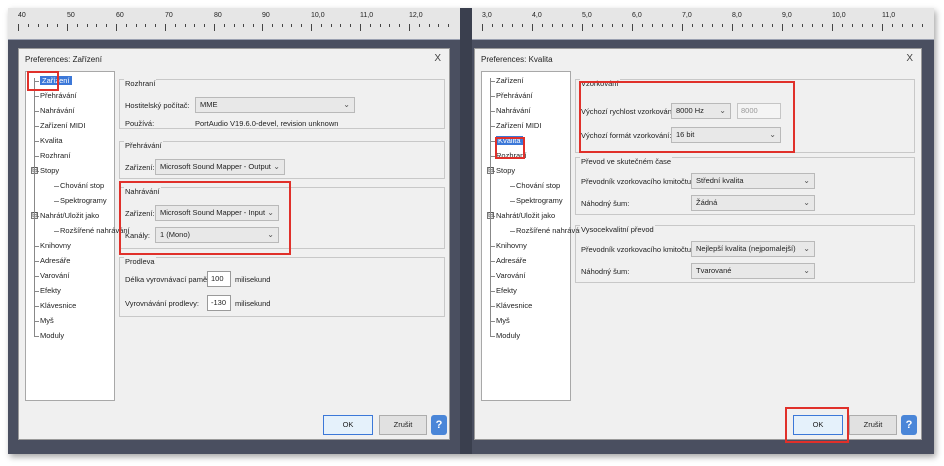 This screenshot has width=944, height=466. Describe the element at coordinates (140, 123) in the screenshot. I see `using-label: Používá:` at that location.